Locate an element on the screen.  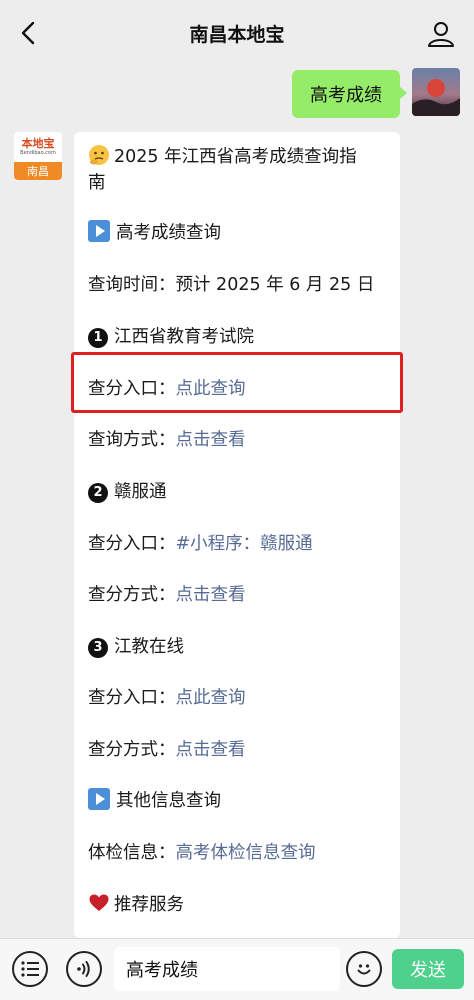
section-recommend: 推荐服务 is located at coordinates (136, 905).